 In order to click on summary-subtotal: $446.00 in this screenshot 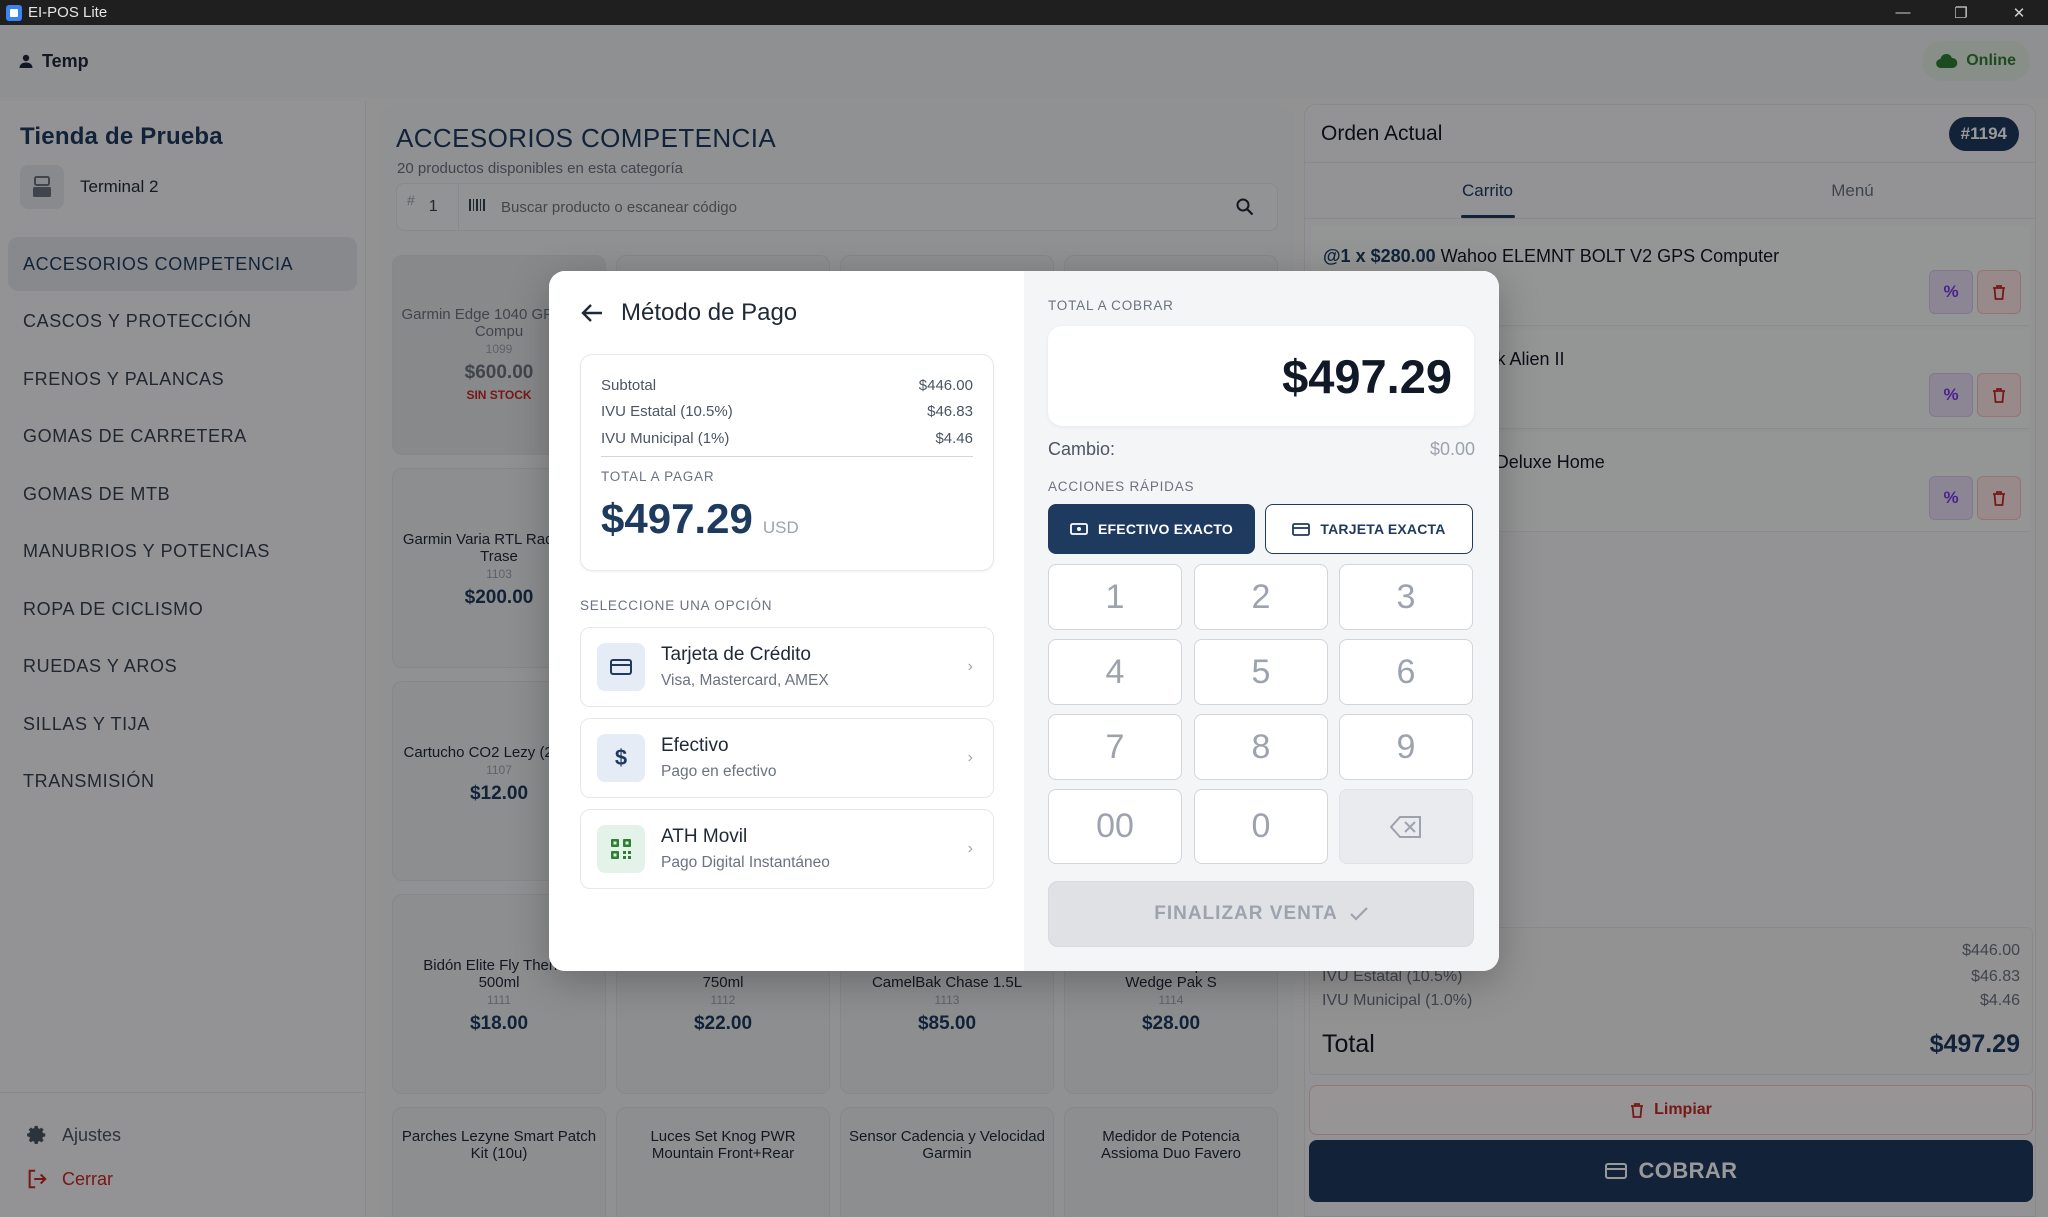, I will do `click(945, 385)`.